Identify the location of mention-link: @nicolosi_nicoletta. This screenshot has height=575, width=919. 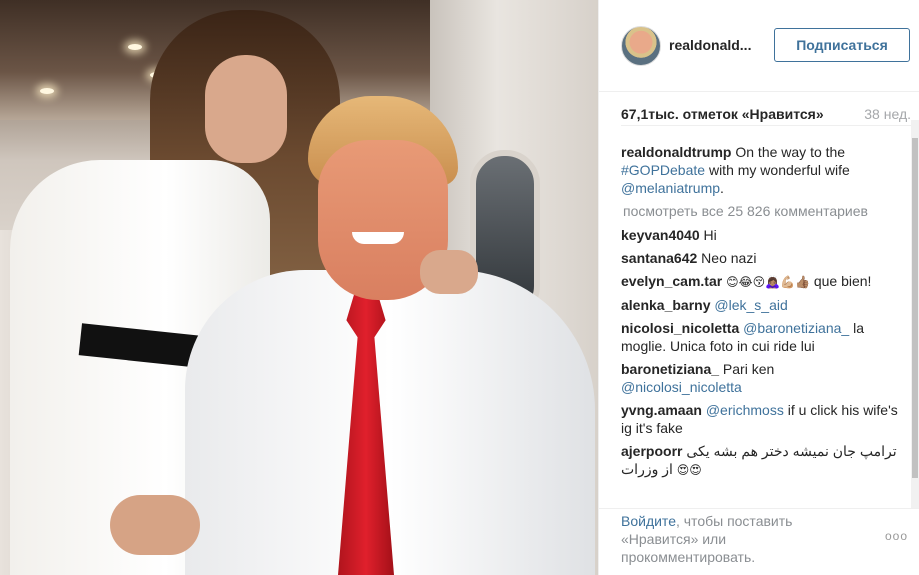
(681, 387).